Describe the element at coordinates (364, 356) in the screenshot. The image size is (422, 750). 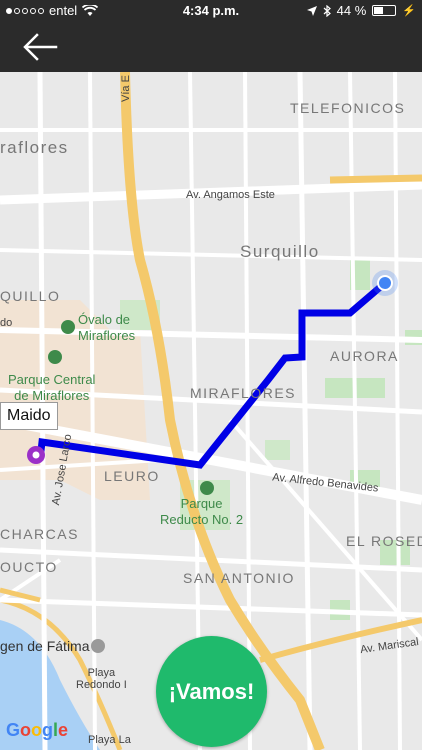
I see `map-label-aurora: AURORA` at that location.